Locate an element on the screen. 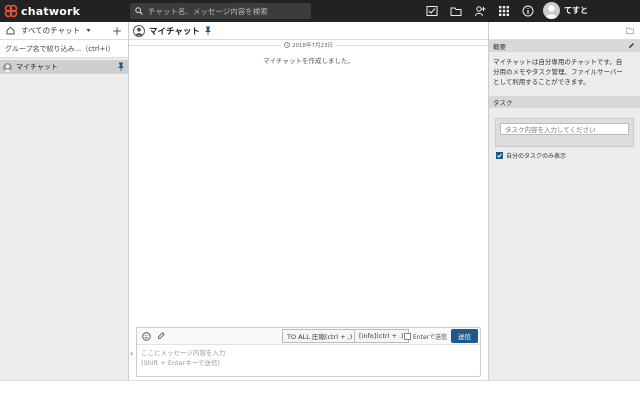  search-icon is located at coordinates (139, 11).